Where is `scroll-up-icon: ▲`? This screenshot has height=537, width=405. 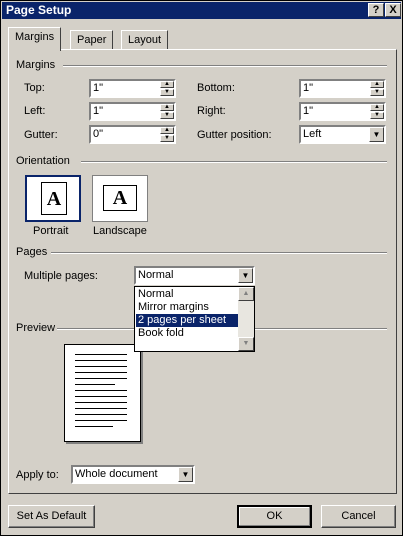 scroll-up-icon: ▲ is located at coordinates (246, 294).